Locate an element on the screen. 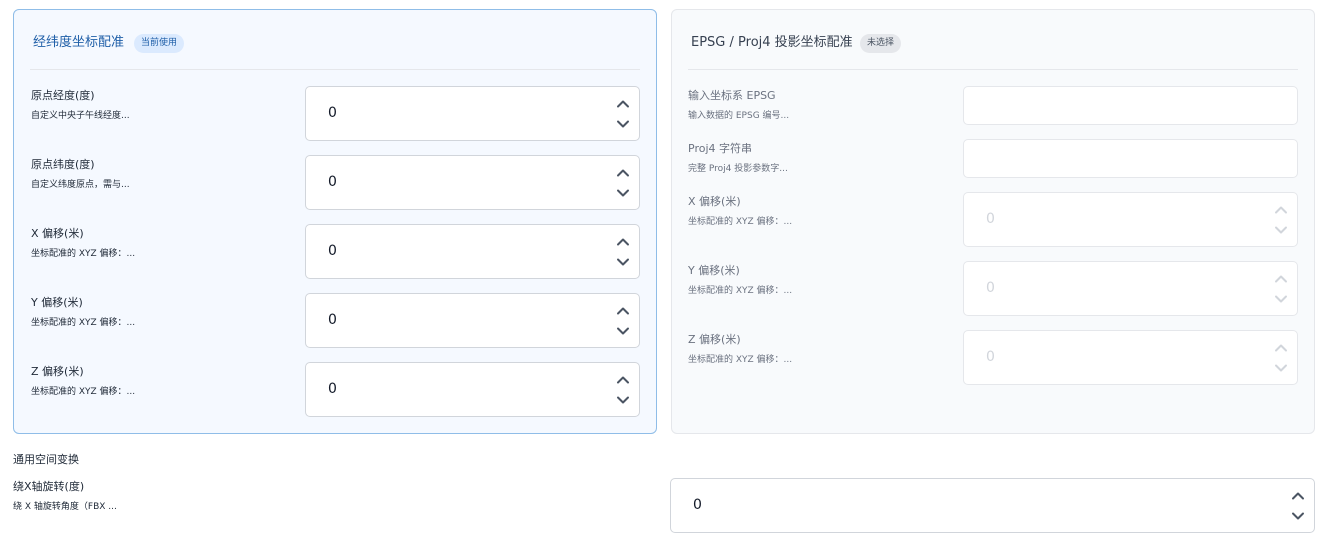 The height and width of the screenshot is (538, 1327). panel-header: EPSG / Proj4 投影坐标配准 未选择 is located at coordinates (993, 40).